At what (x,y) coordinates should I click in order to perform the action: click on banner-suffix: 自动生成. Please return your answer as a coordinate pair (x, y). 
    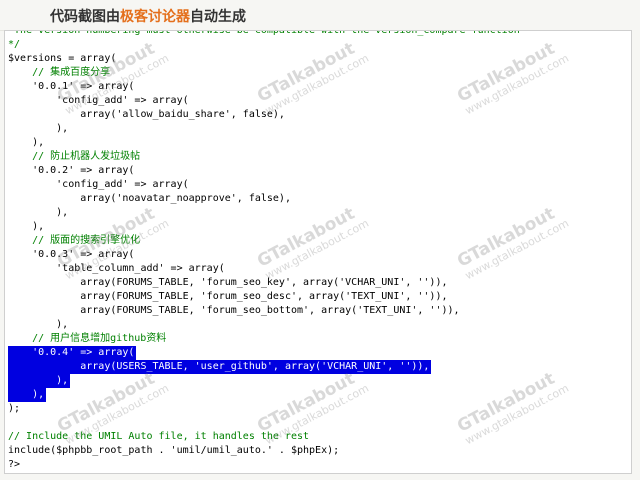
    Looking at the image, I should click on (218, 17).